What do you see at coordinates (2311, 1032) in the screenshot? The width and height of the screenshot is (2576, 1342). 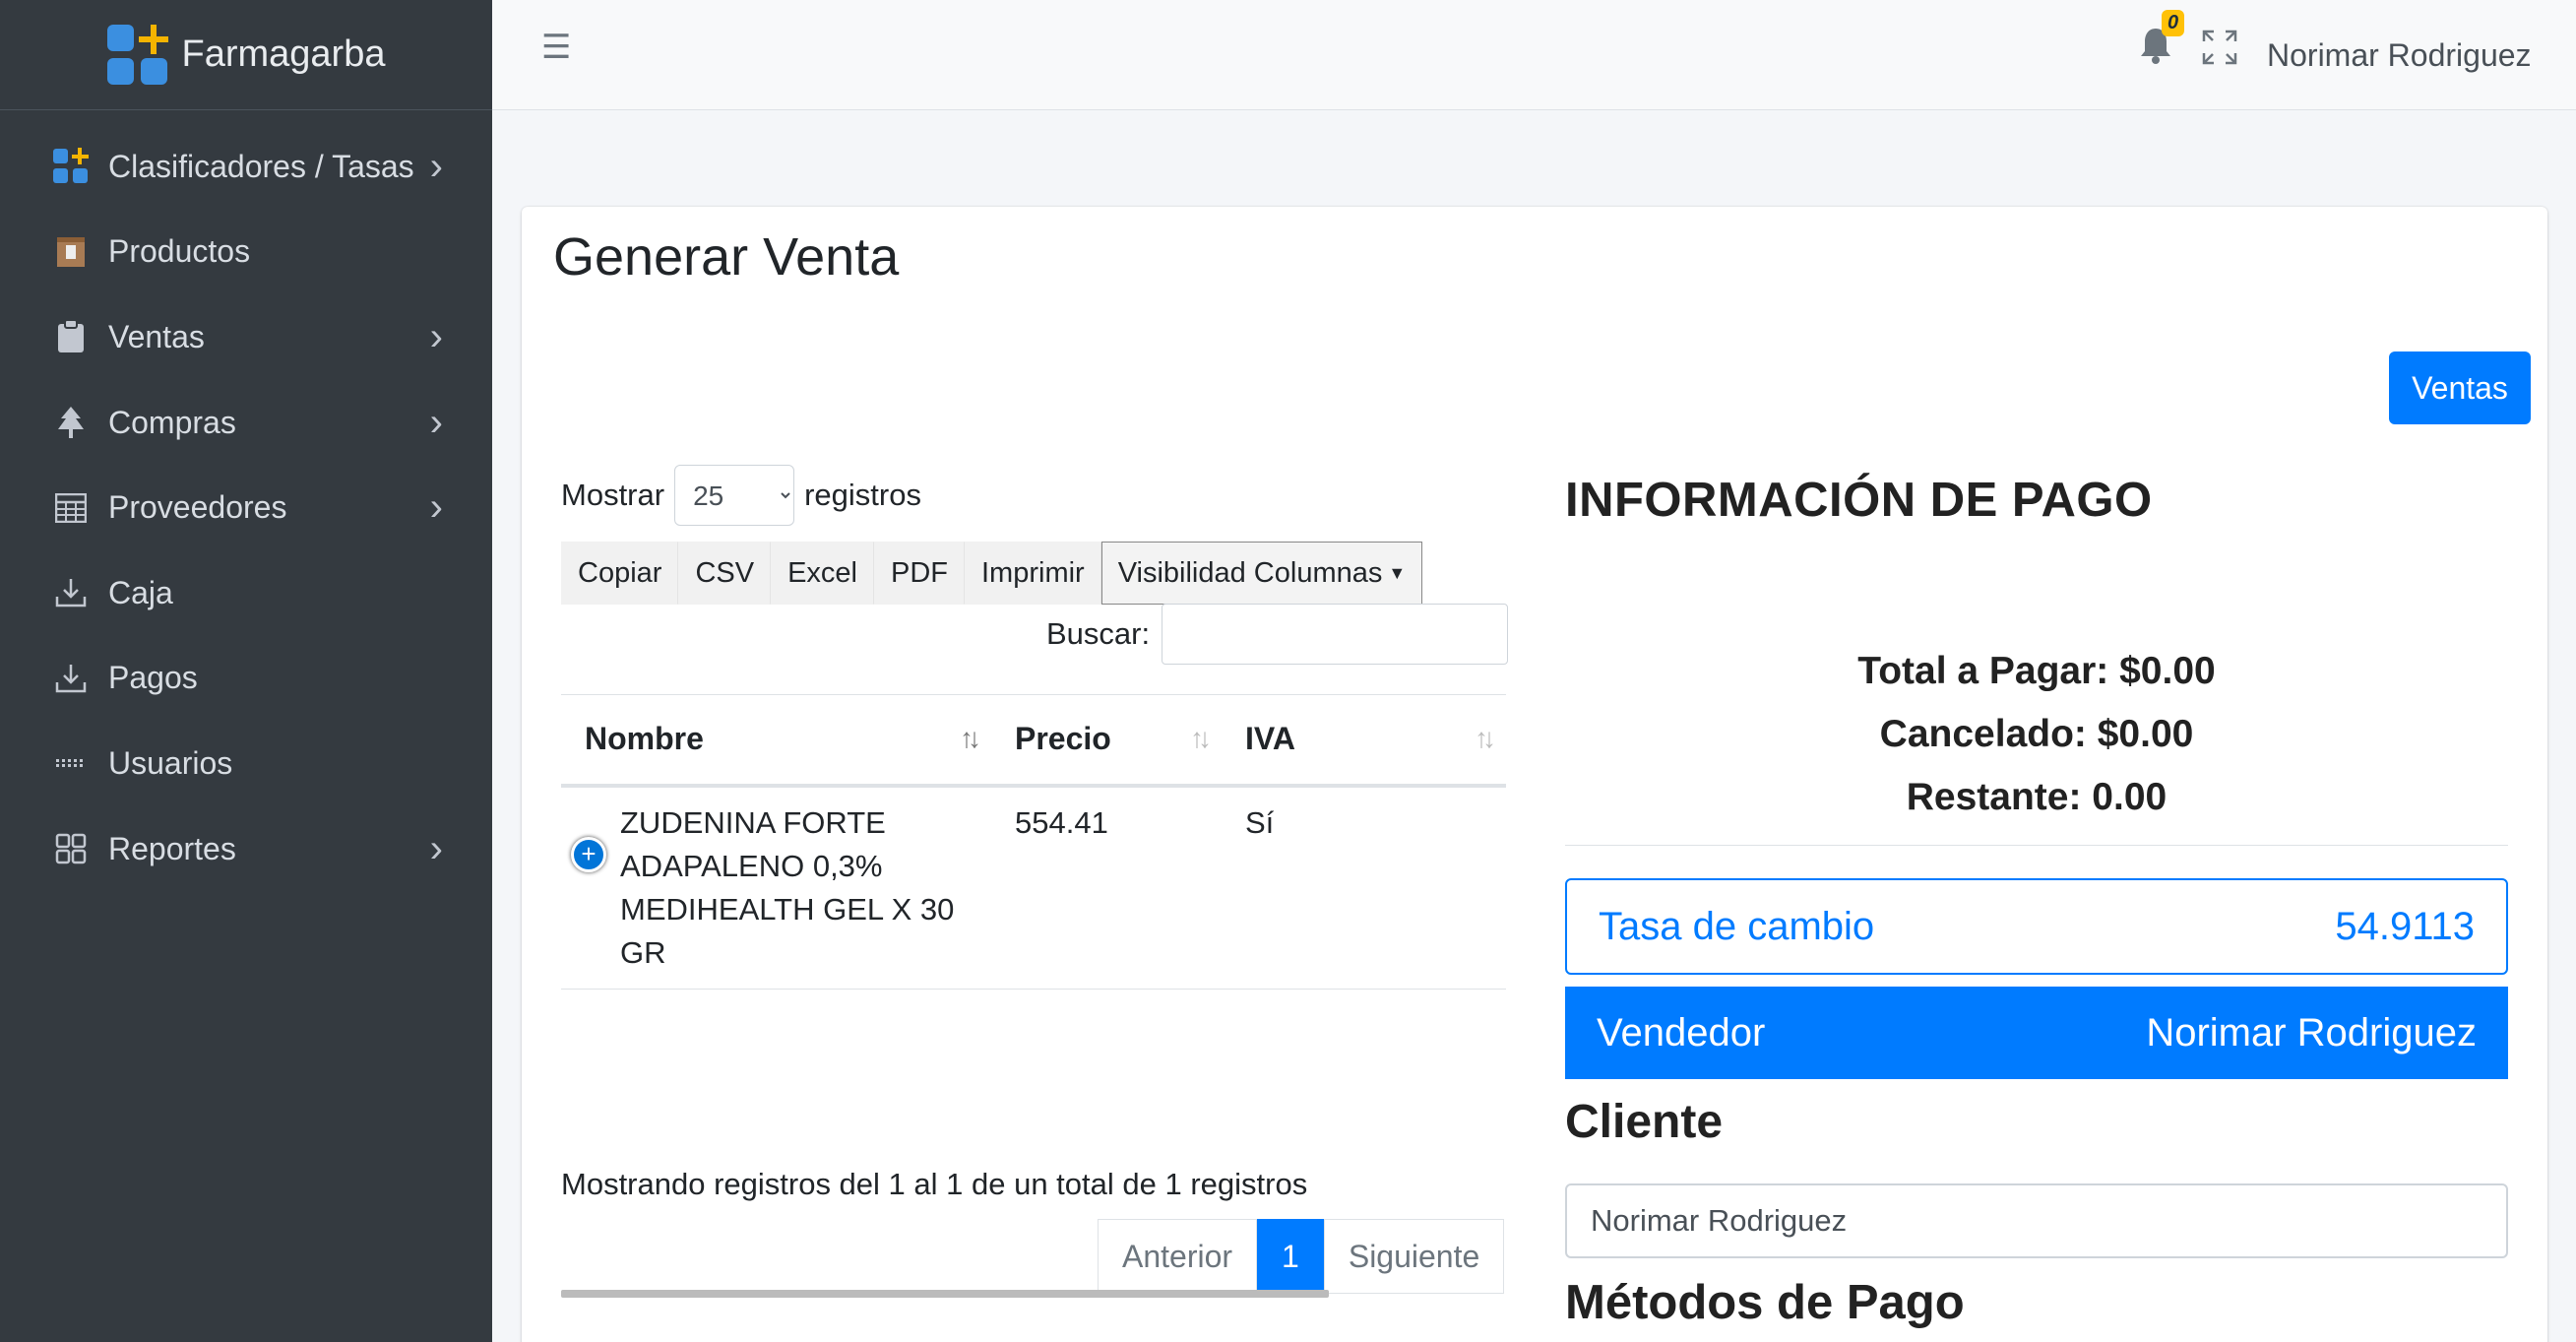 I see `seller-value: Norimar Rodriguez` at bounding box center [2311, 1032].